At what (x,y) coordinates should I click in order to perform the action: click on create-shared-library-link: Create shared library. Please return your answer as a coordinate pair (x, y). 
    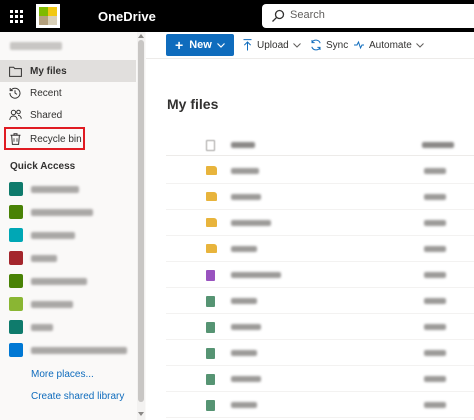
    Looking at the image, I should click on (77, 396).